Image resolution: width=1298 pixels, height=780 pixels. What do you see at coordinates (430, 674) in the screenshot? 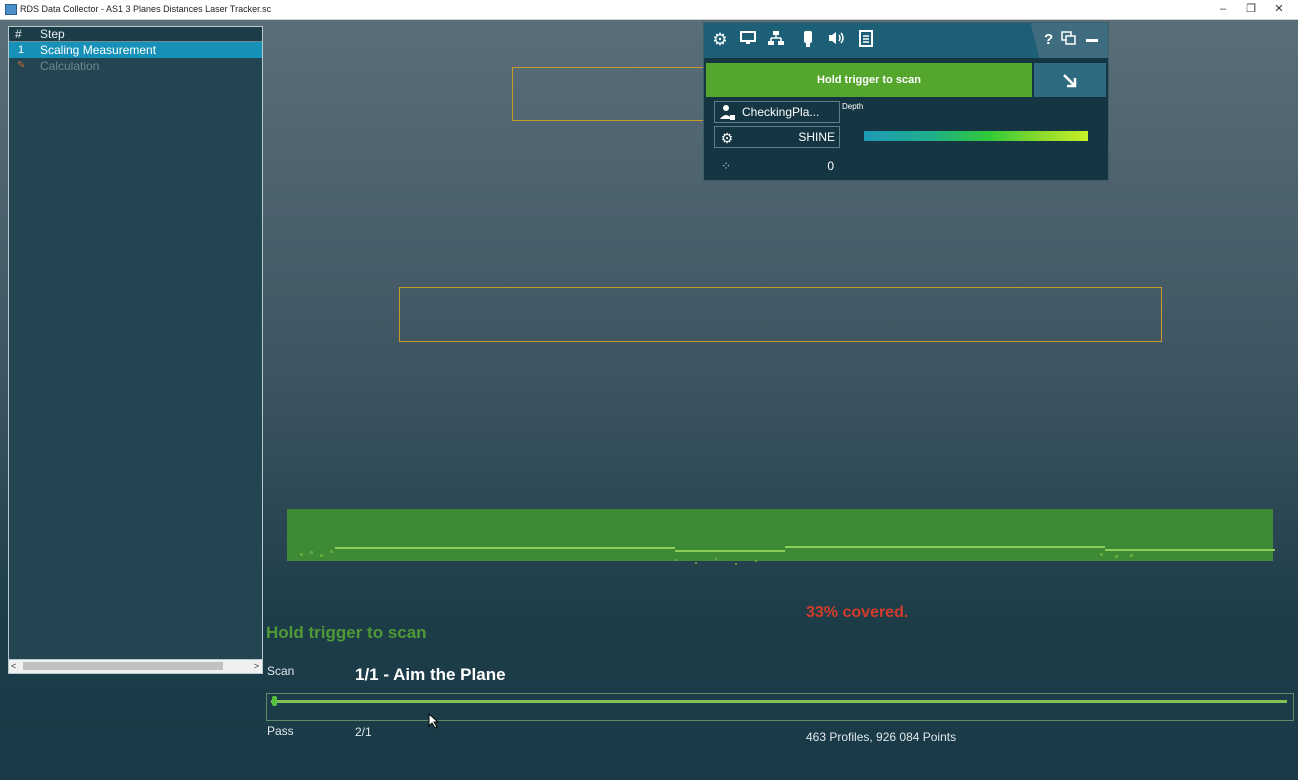
I see `scan-title: 1/1 - Aim the Plane` at bounding box center [430, 674].